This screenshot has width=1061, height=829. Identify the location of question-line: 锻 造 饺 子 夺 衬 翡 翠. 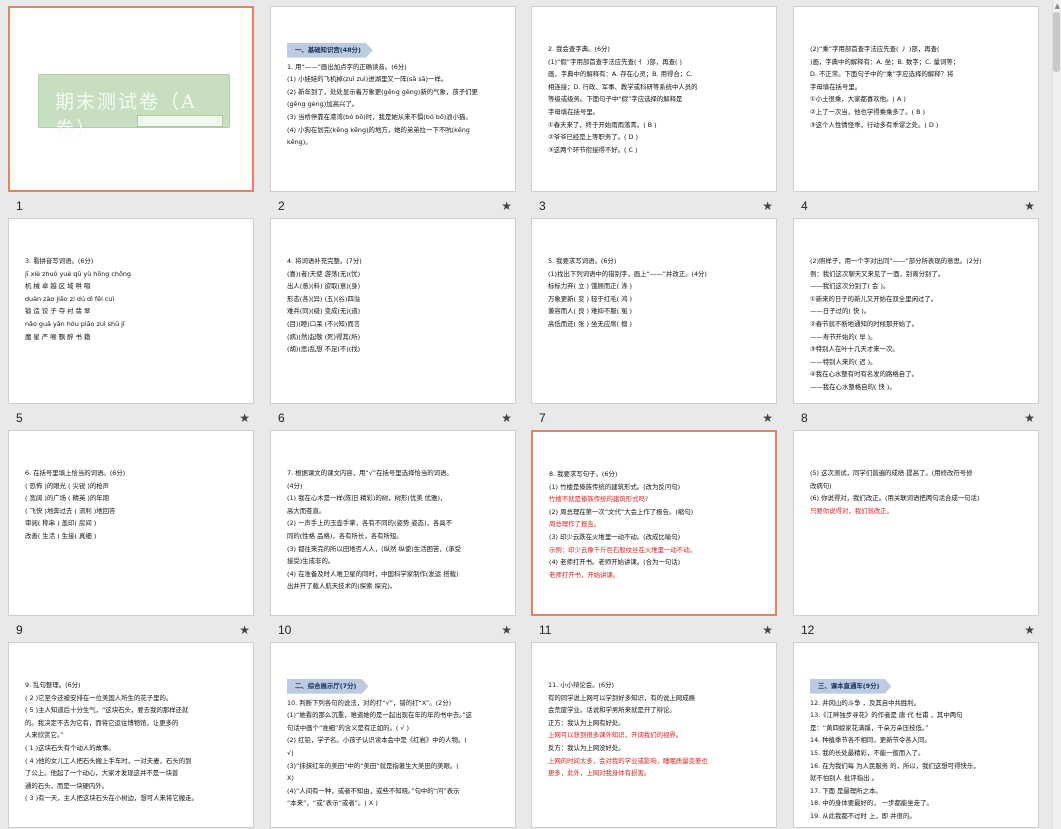
(58, 311).